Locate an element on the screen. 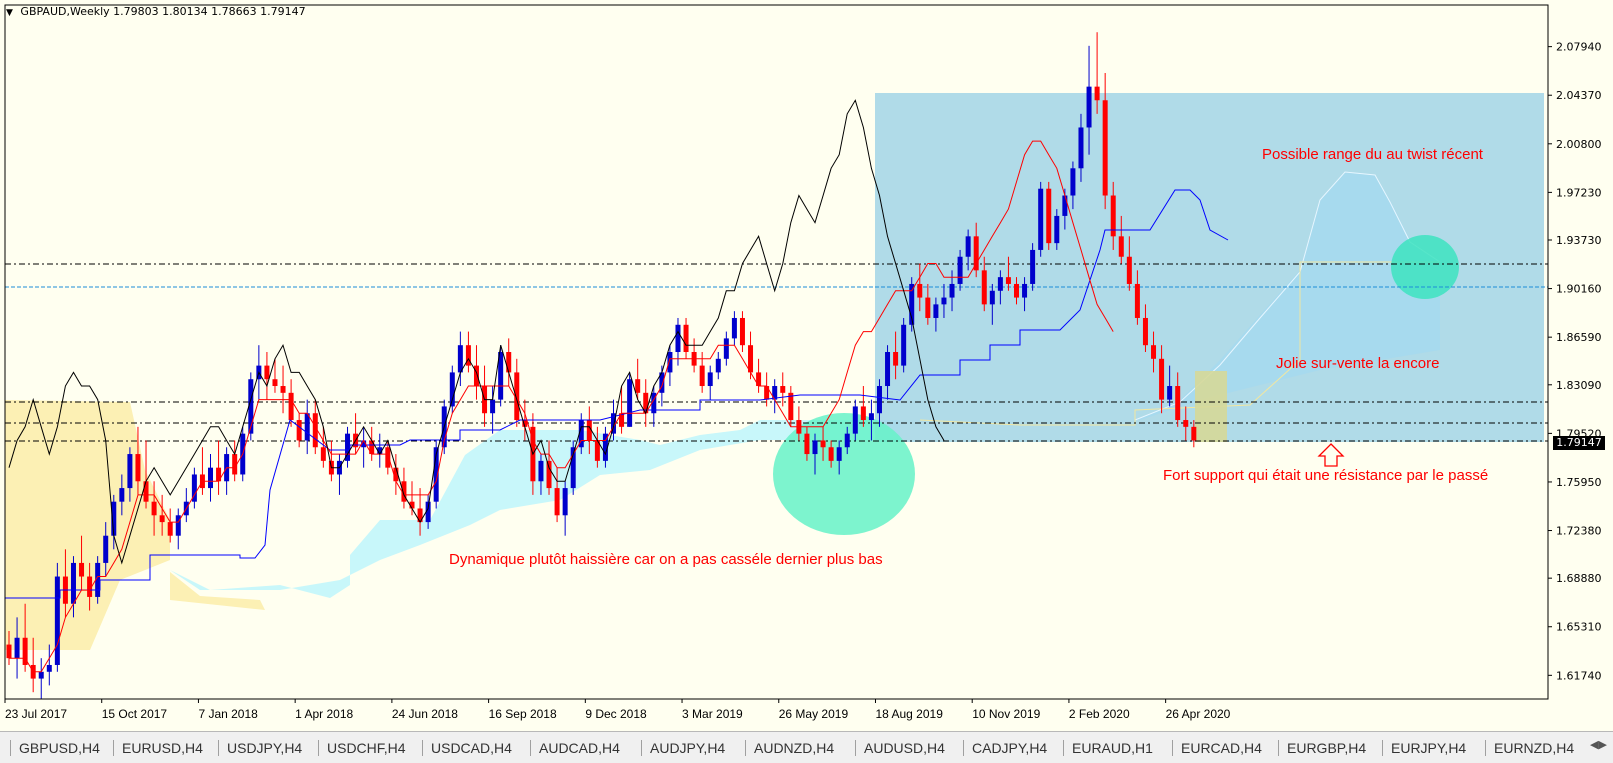 The width and height of the screenshot is (1613, 763). chart-menu-triangle-icon: ▼ is located at coordinates (9, 13).